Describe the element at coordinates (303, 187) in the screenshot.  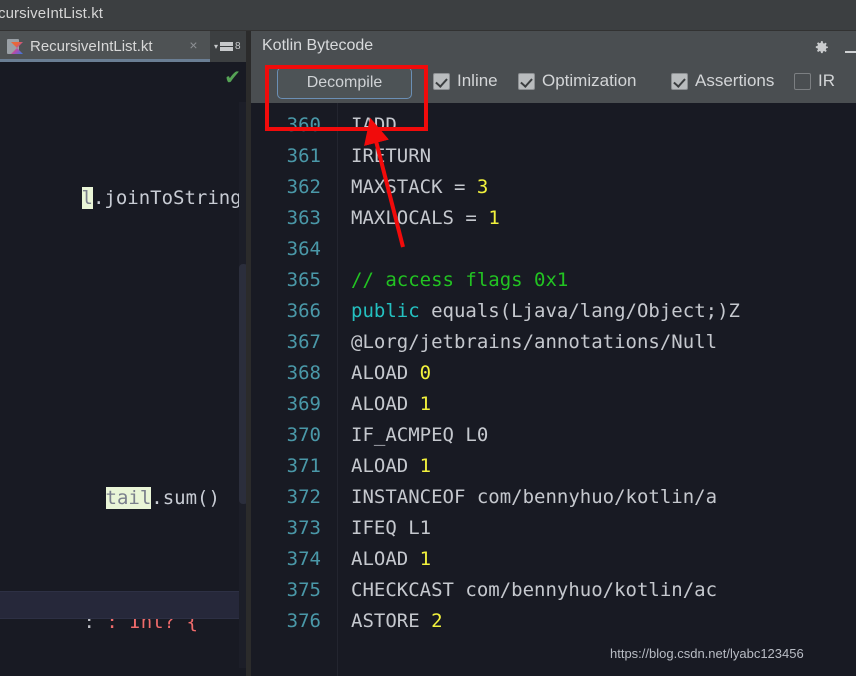
I see `bytecode-line-number: 362` at that location.